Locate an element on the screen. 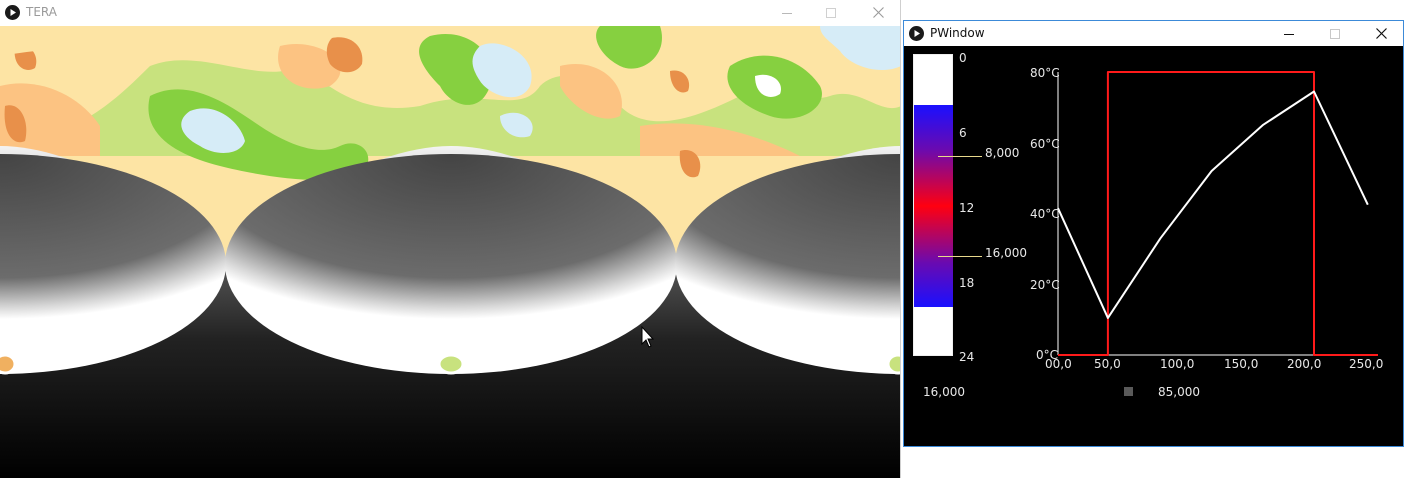 The width and height of the screenshot is (1406, 478). window-title: TERA is located at coordinates (41, 12).